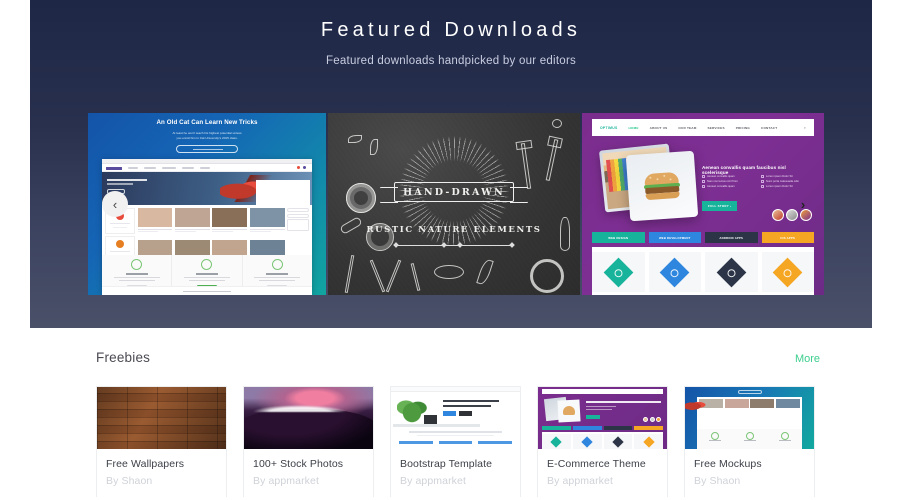 The width and height of the screenshot is (900, 500). I want to click on chalk-campfire-icon, so click(449, 272).